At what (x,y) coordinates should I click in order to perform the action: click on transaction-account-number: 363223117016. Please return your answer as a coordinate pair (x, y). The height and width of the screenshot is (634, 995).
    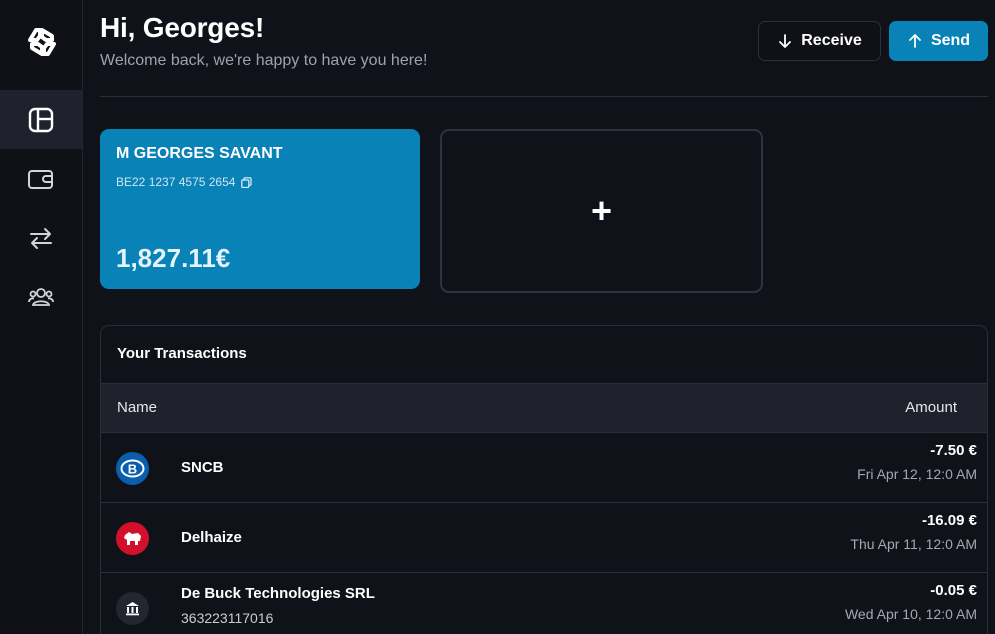
    Looking at the image, I should click on (227, 618).